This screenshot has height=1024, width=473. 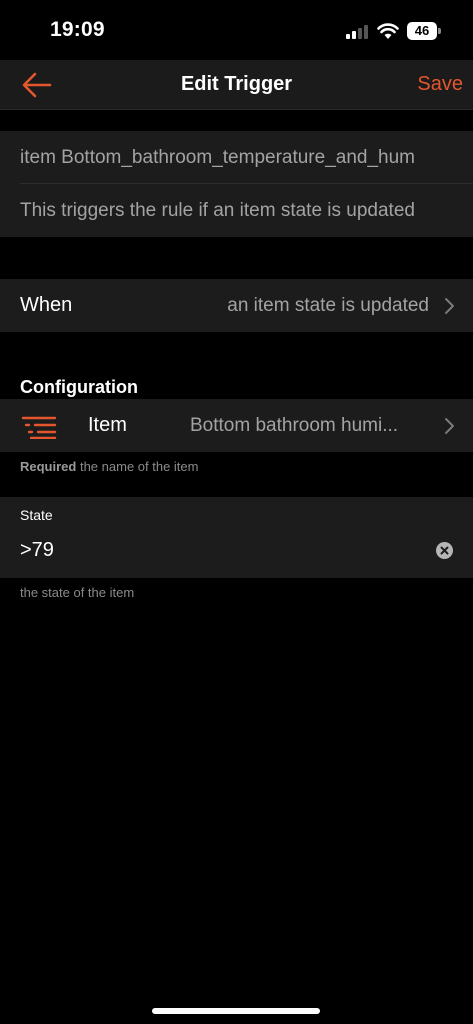 I want to click on page-title: Edit Trigger, so click(x=236, y=84).